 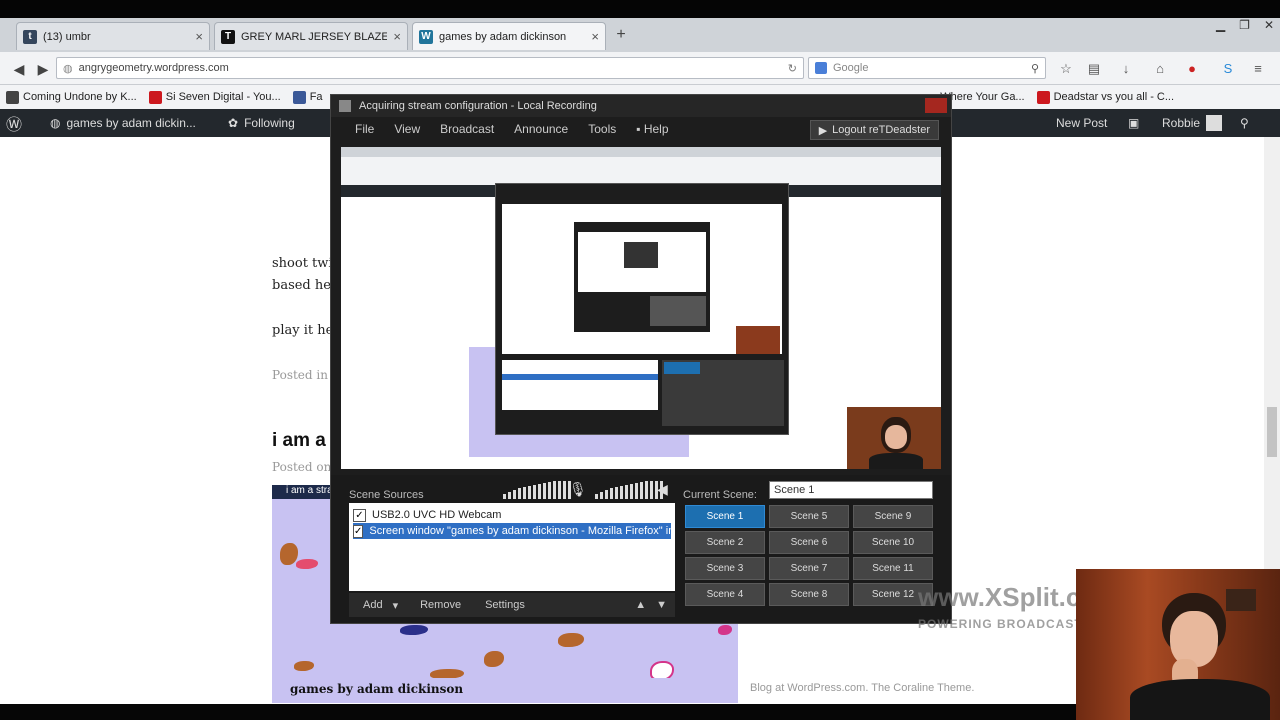 I want to click on following-button: ✿ Following, so click(x=261, y=123).